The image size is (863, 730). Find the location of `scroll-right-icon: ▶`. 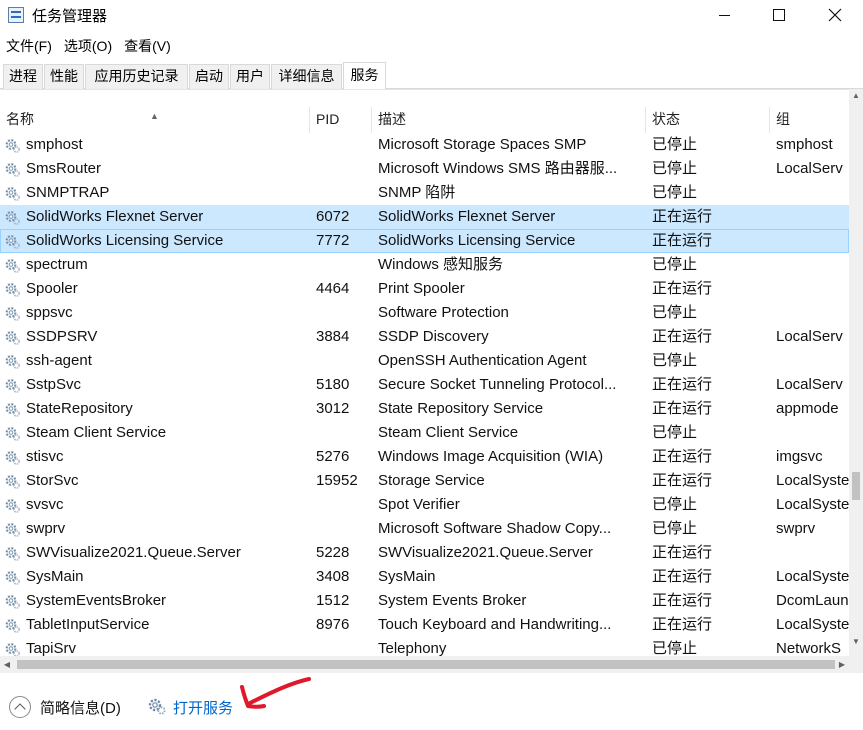

scroll-right-icon: ▶ is located at coordinates (842, 664).